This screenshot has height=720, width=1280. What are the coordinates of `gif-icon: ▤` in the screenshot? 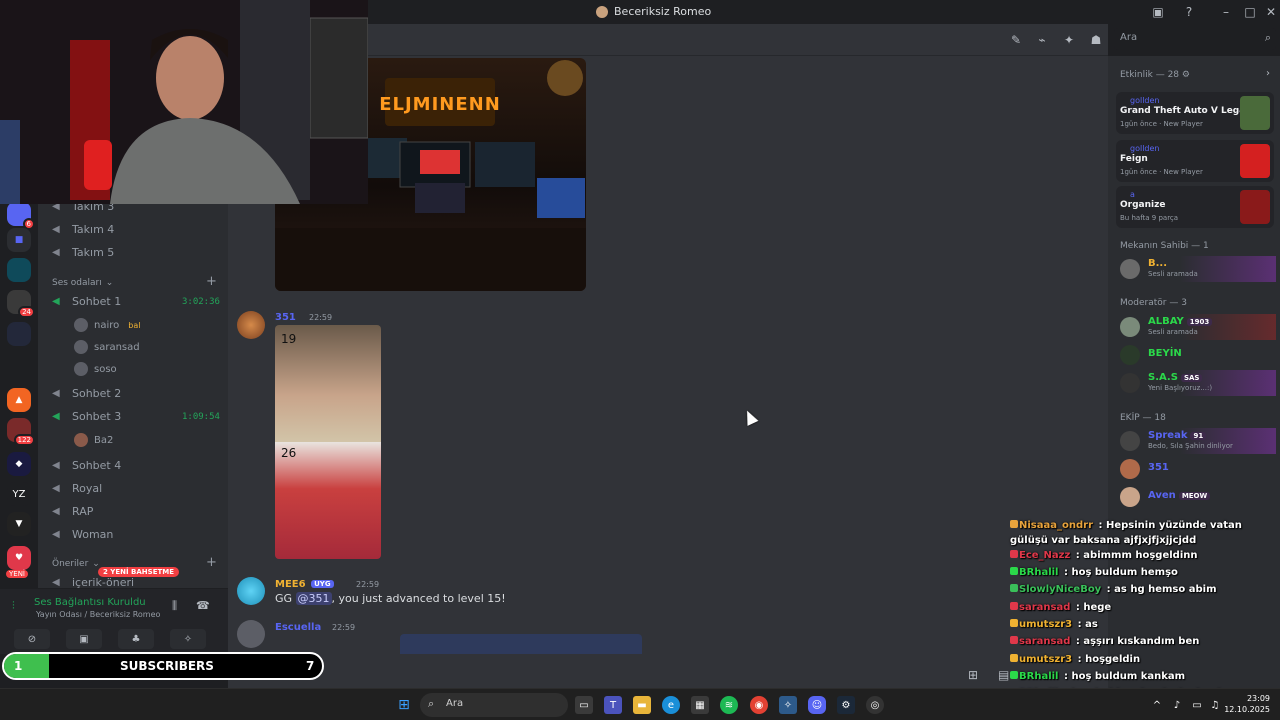 It's located at (1003, 675).